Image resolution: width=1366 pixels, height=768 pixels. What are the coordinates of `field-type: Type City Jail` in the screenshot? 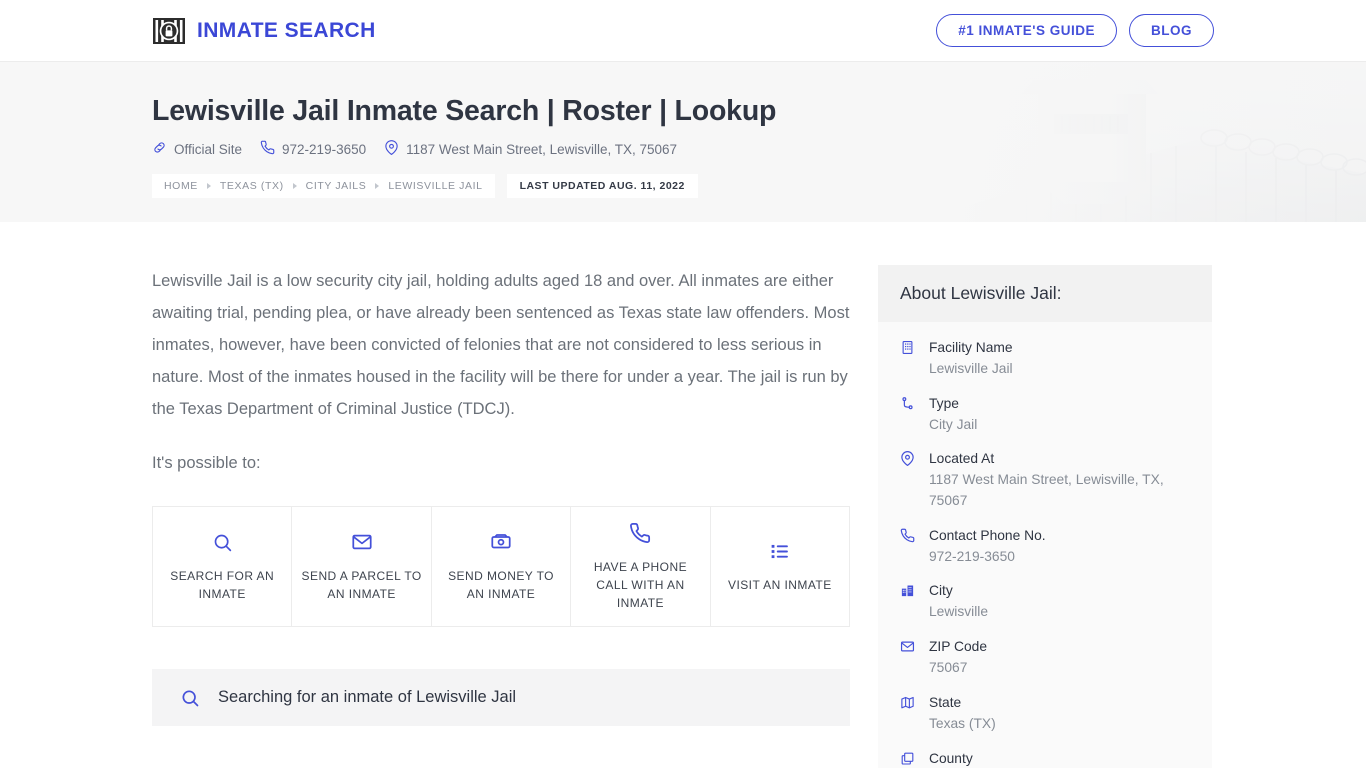 It's located at (1044, 415).